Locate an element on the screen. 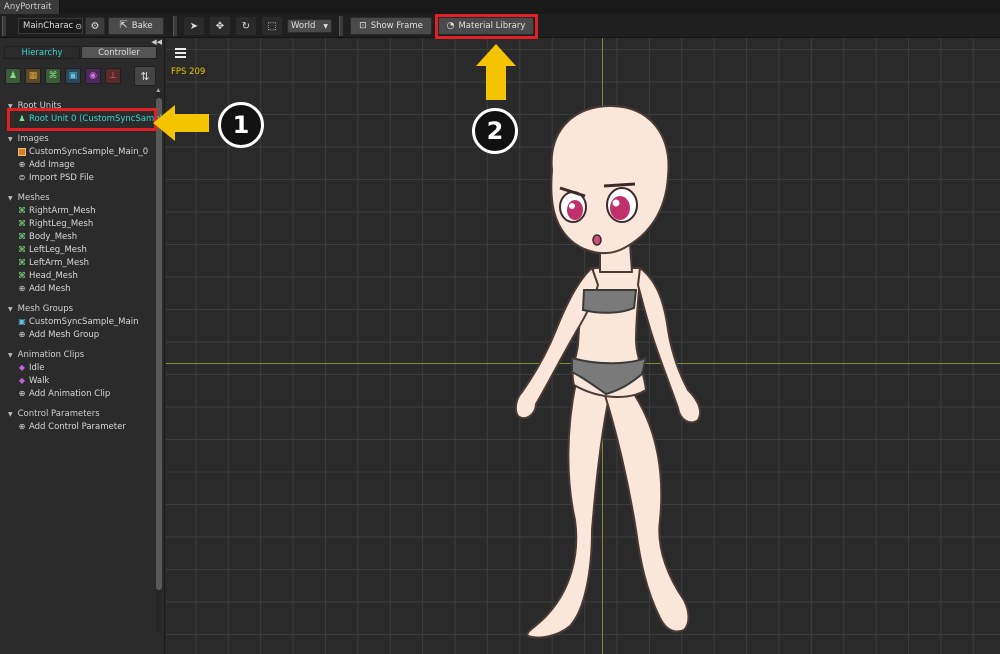  show-frame-button: ⊡ Show Frame is located at coordinates (391, 26).